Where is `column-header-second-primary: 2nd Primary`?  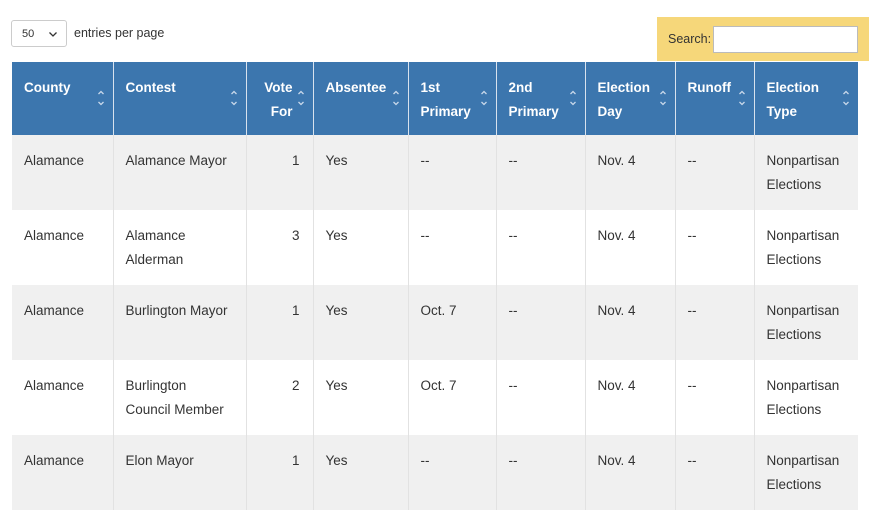 column-header-second-primary: 2nd Primary is located at coordinates (541, 98).